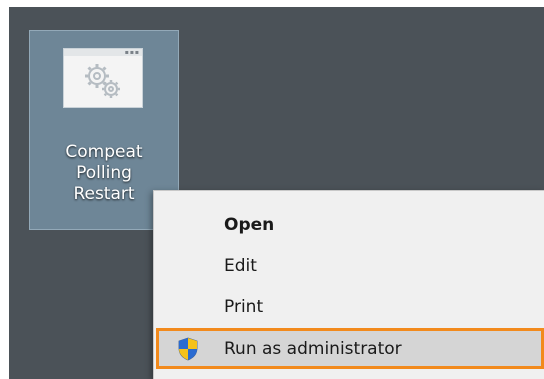 The width and height of the screenshot is (544, 379). What do you see at coordinates (249, 224) in the screenshot?
I see `menu-item-label: Open` at bounding box center [249, 224].